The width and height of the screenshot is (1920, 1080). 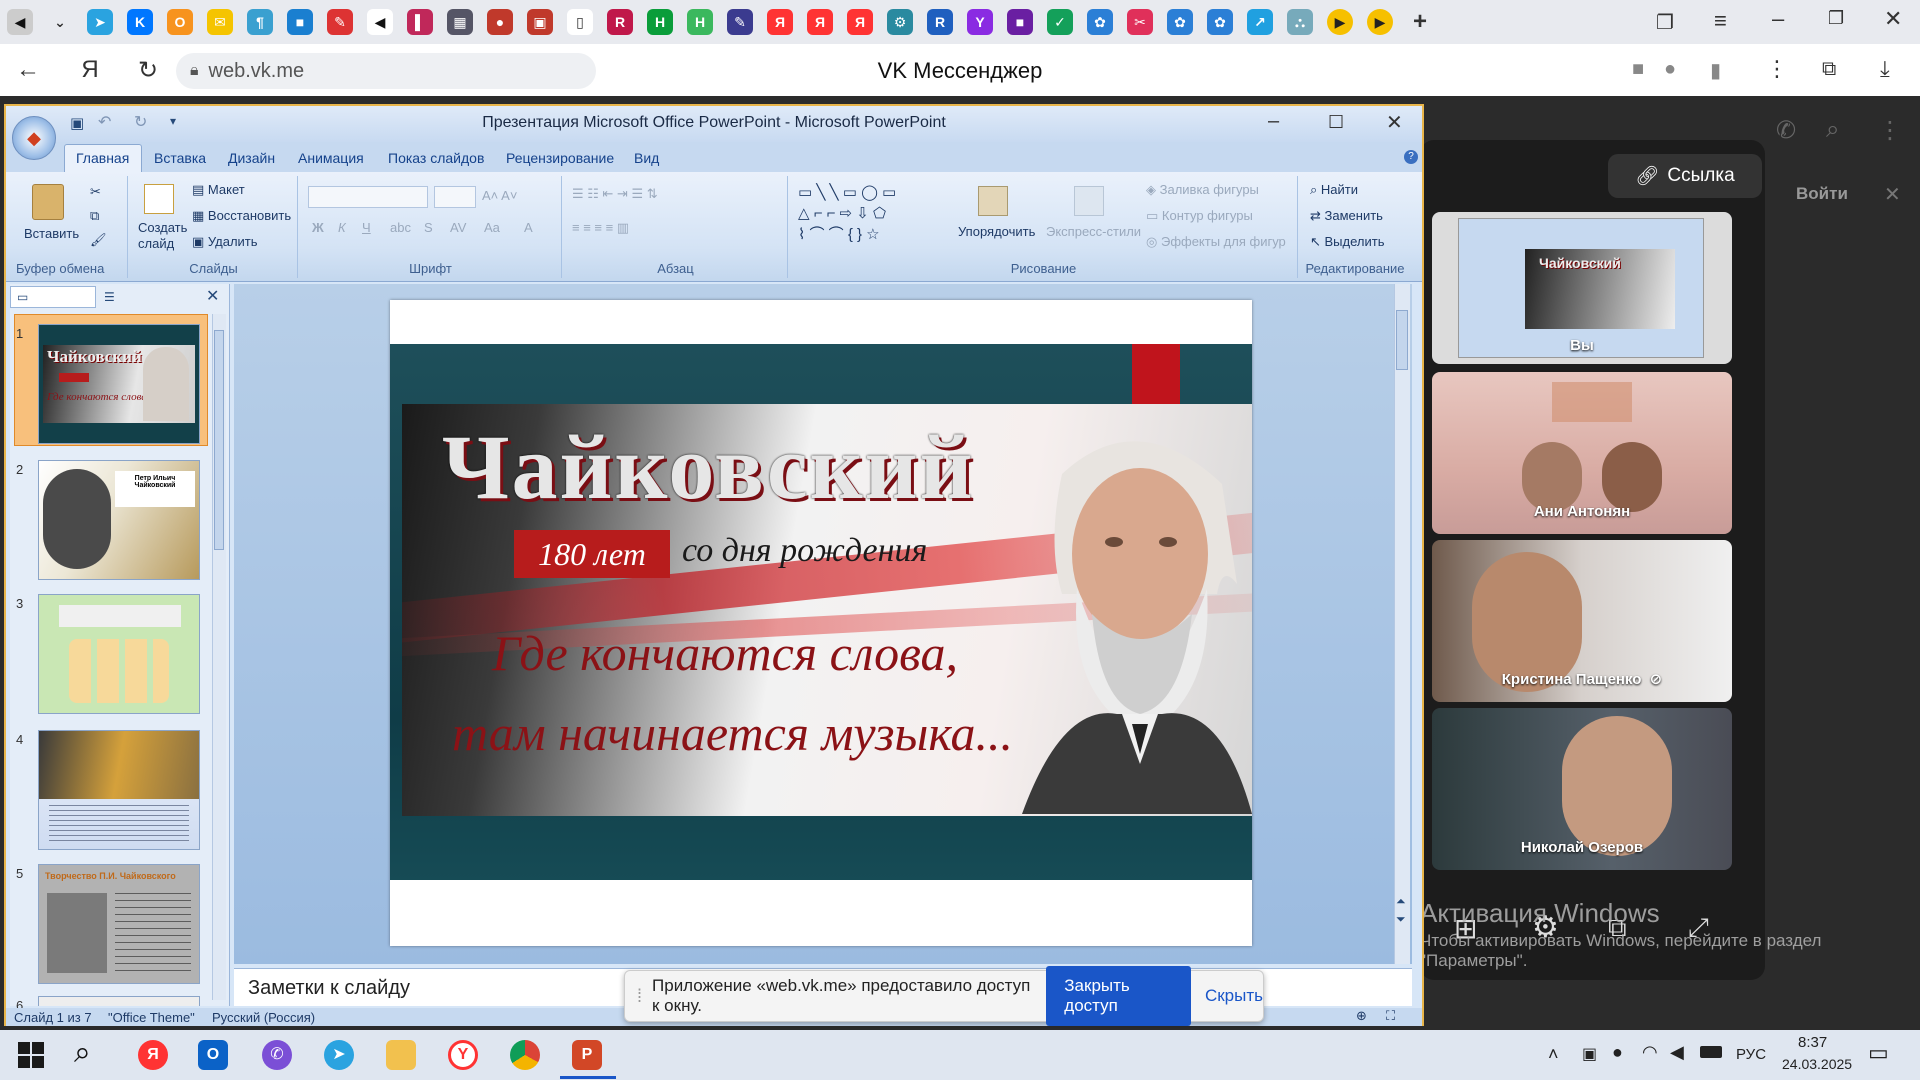 What do you see at coordinates (102, 158) in the screenshot?
I see `tab-home-label: Главная` at bounding box center [102, 158].